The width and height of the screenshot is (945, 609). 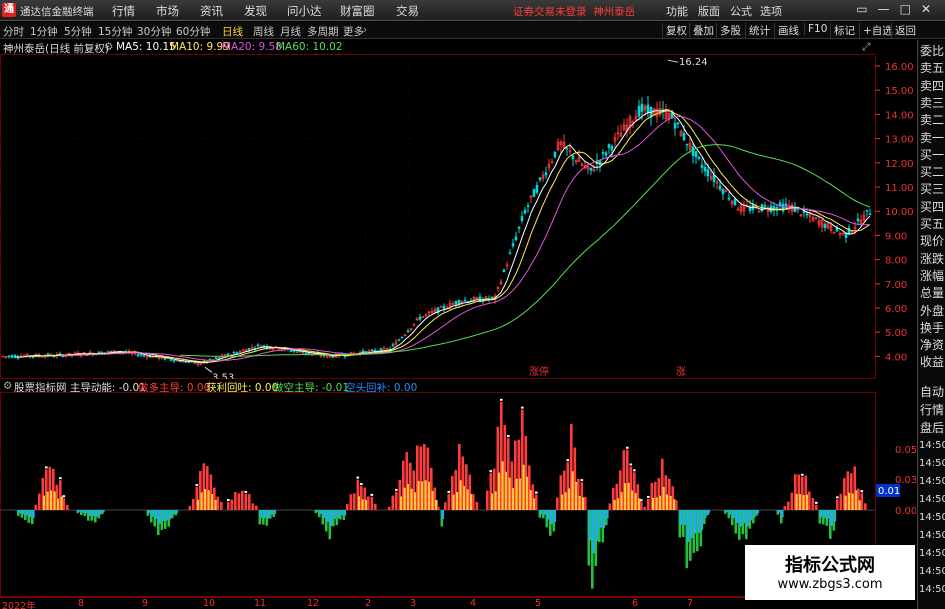 I want to click on menu-item-news: 资讯, so click(x=211, y=11).